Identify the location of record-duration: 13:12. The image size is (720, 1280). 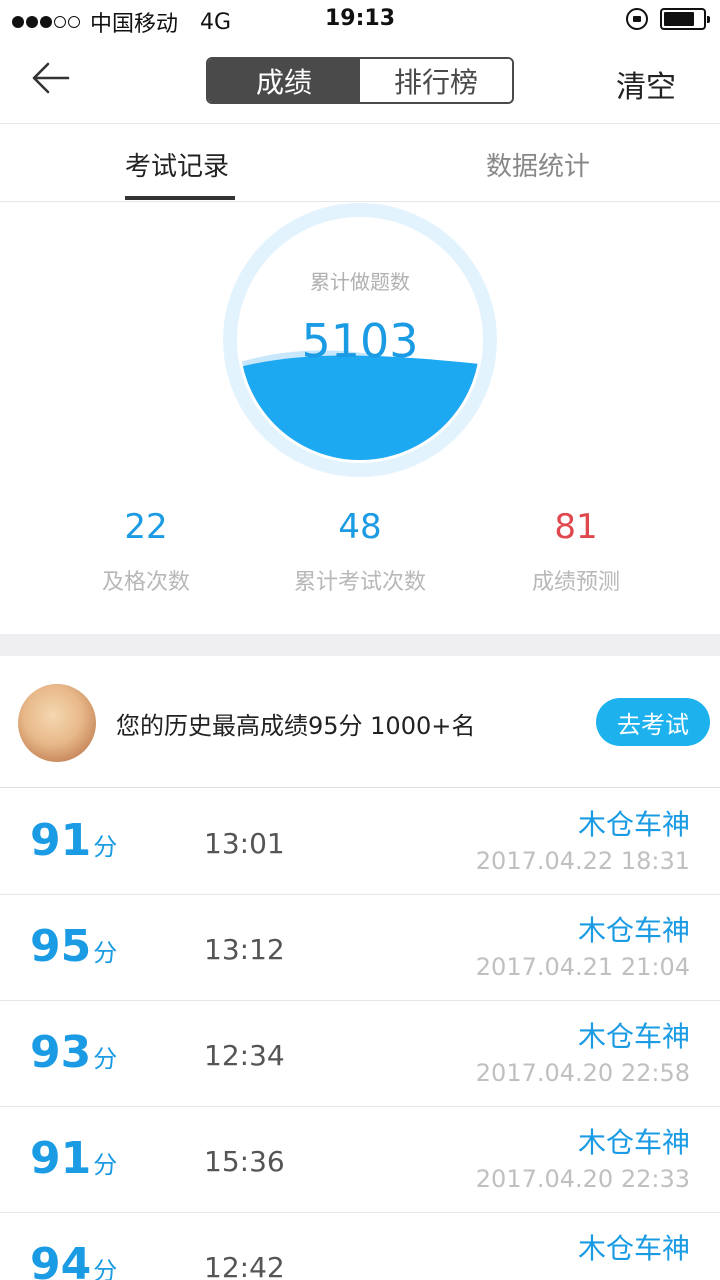
(244, 949).